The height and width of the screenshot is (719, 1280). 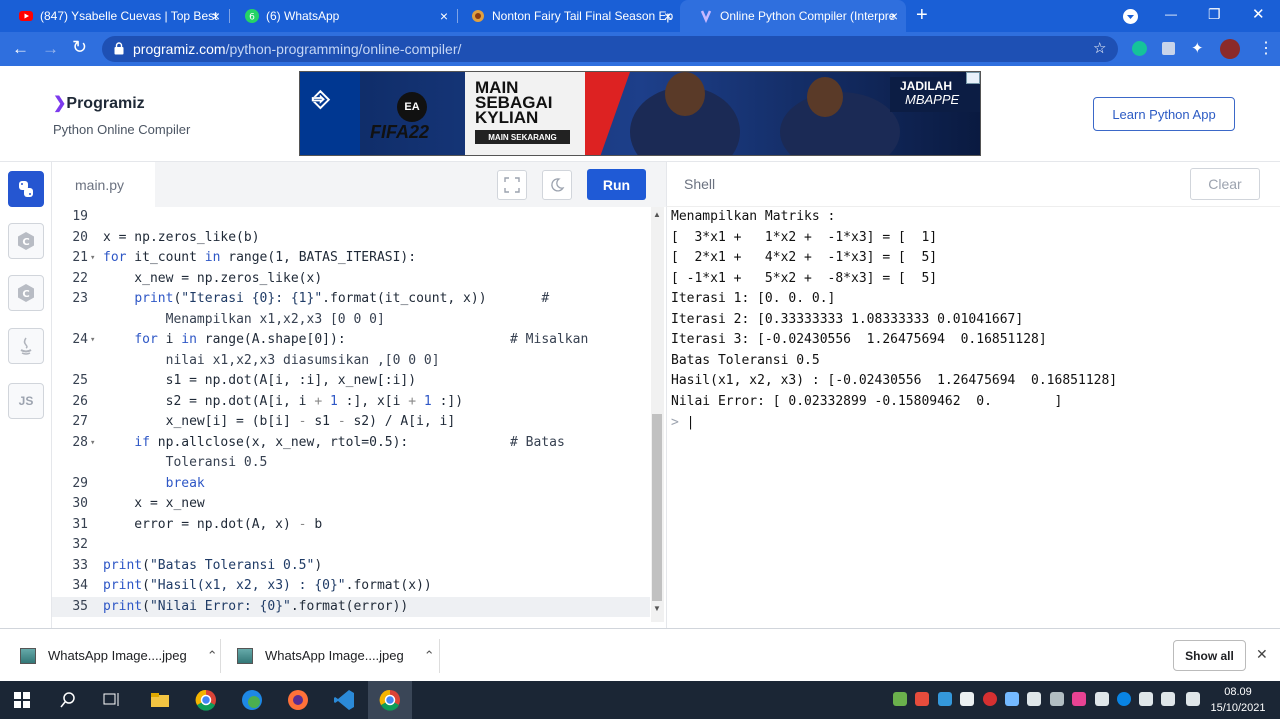 I want to click on tab-fairy-tail: Nonton Fairy Tail Final Season Ep ×, so click(x=566, y=16).